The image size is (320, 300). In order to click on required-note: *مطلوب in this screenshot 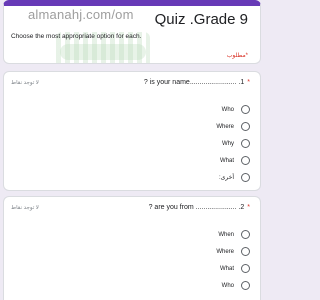, I will do `click(237, 56)`.